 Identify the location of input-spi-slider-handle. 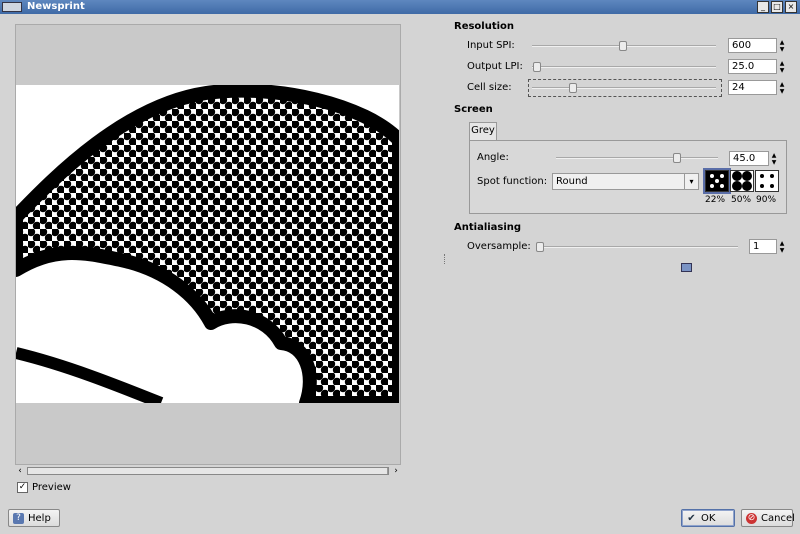
(623, 46).